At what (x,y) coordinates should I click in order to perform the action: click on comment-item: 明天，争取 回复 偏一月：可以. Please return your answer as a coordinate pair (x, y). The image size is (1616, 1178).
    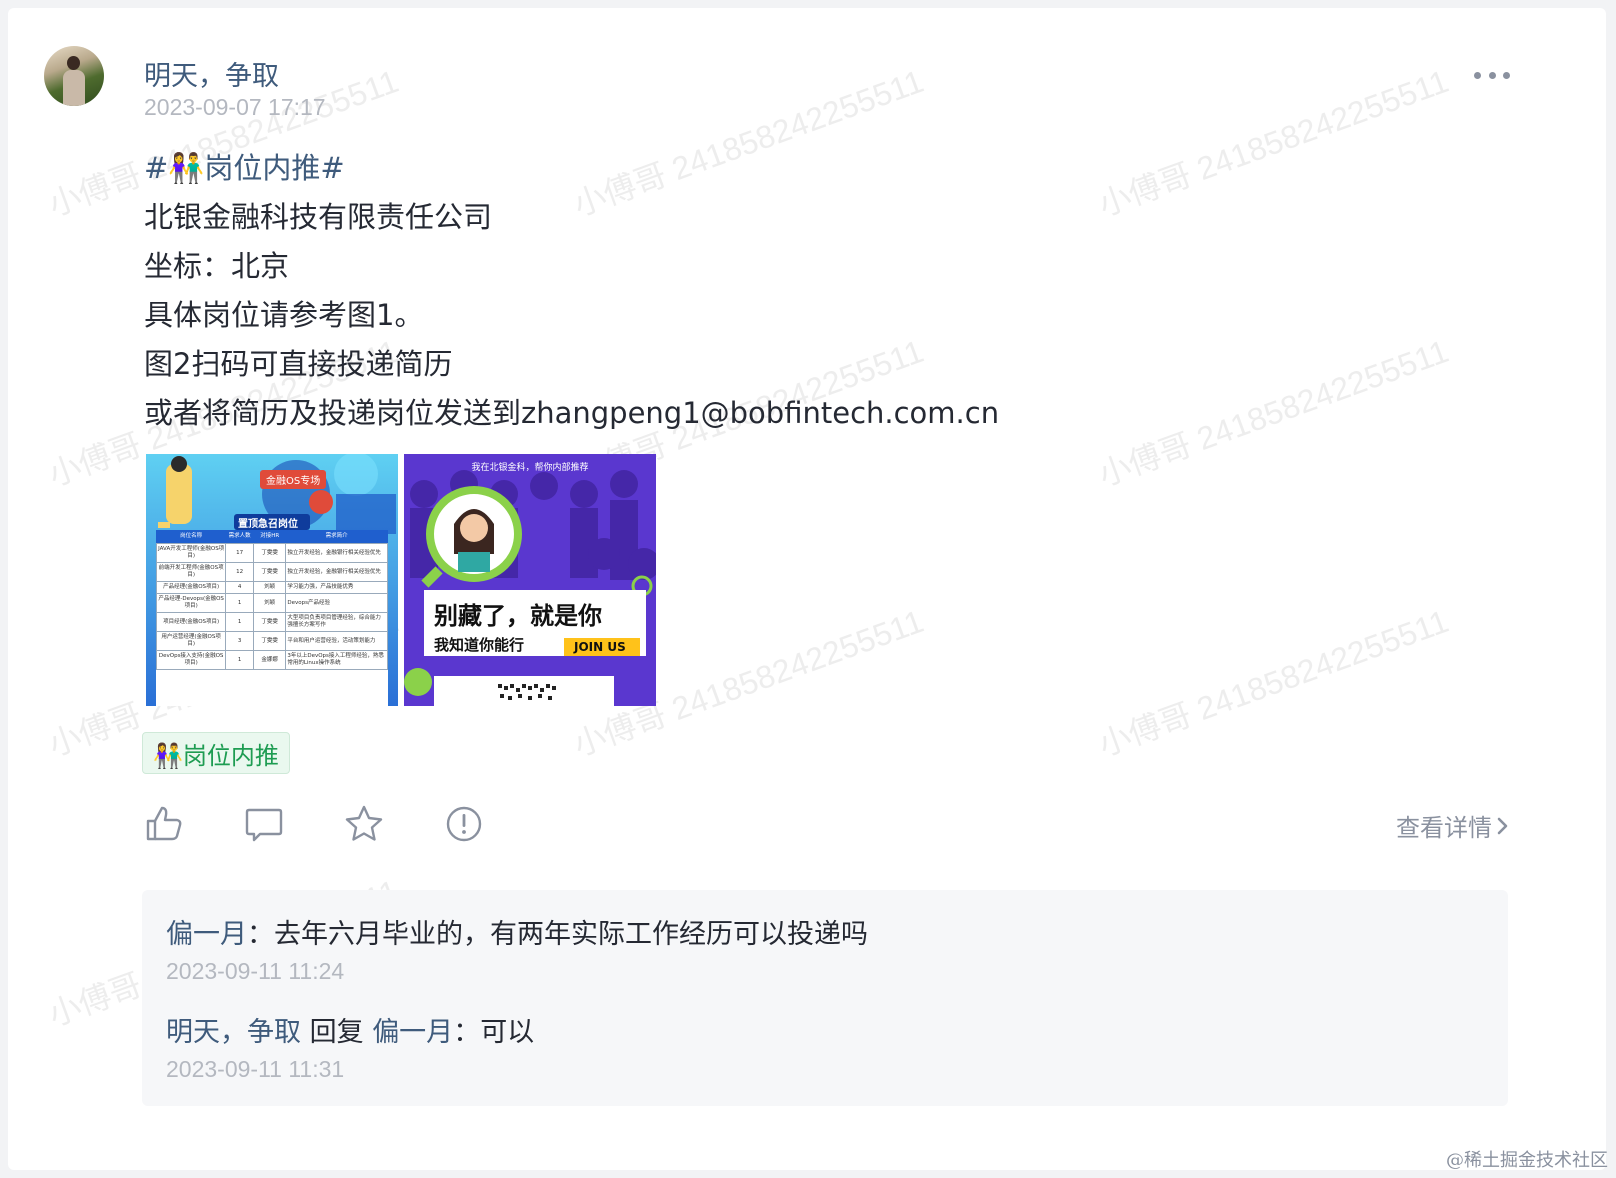
    Looking at the image, I should click on (350, 1029).